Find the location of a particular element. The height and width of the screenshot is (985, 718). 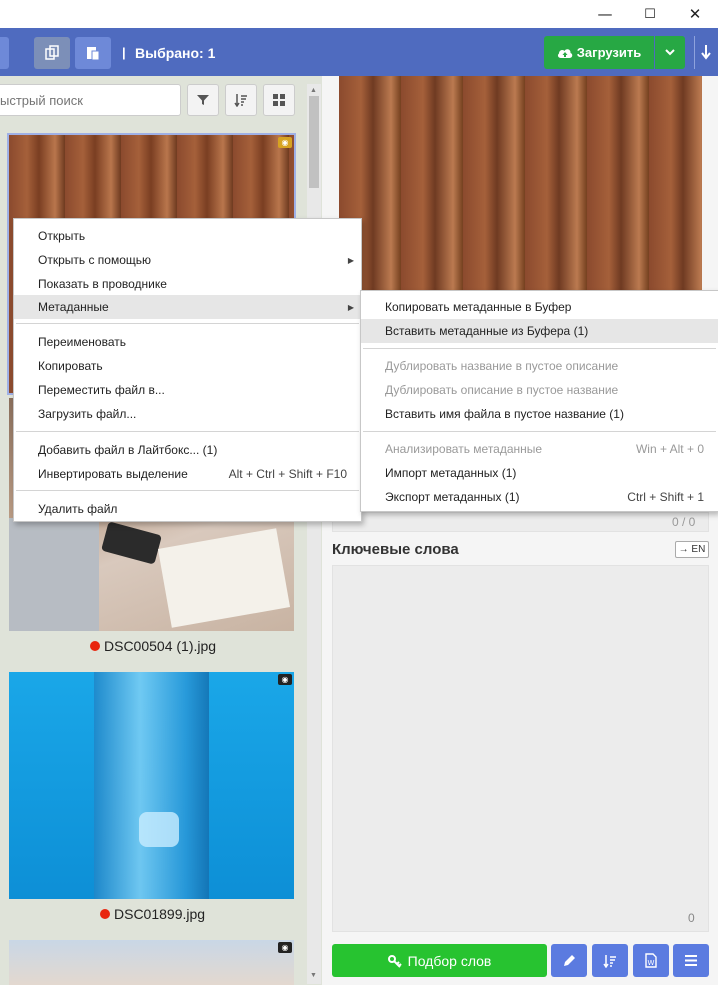

menu-item-label: Копировать is located at coordinates (70, 366).